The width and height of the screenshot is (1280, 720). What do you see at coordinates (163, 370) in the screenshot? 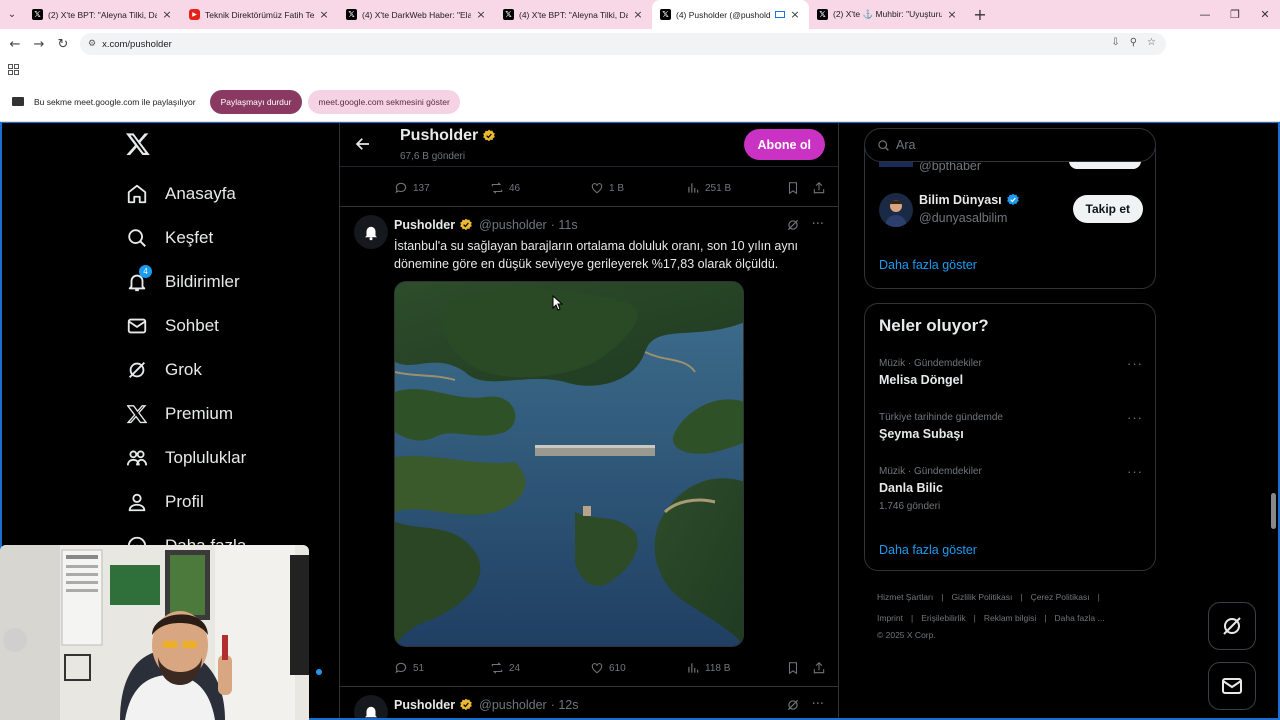
I see `nav-grok: Grok` at bounding box center [163, 370].